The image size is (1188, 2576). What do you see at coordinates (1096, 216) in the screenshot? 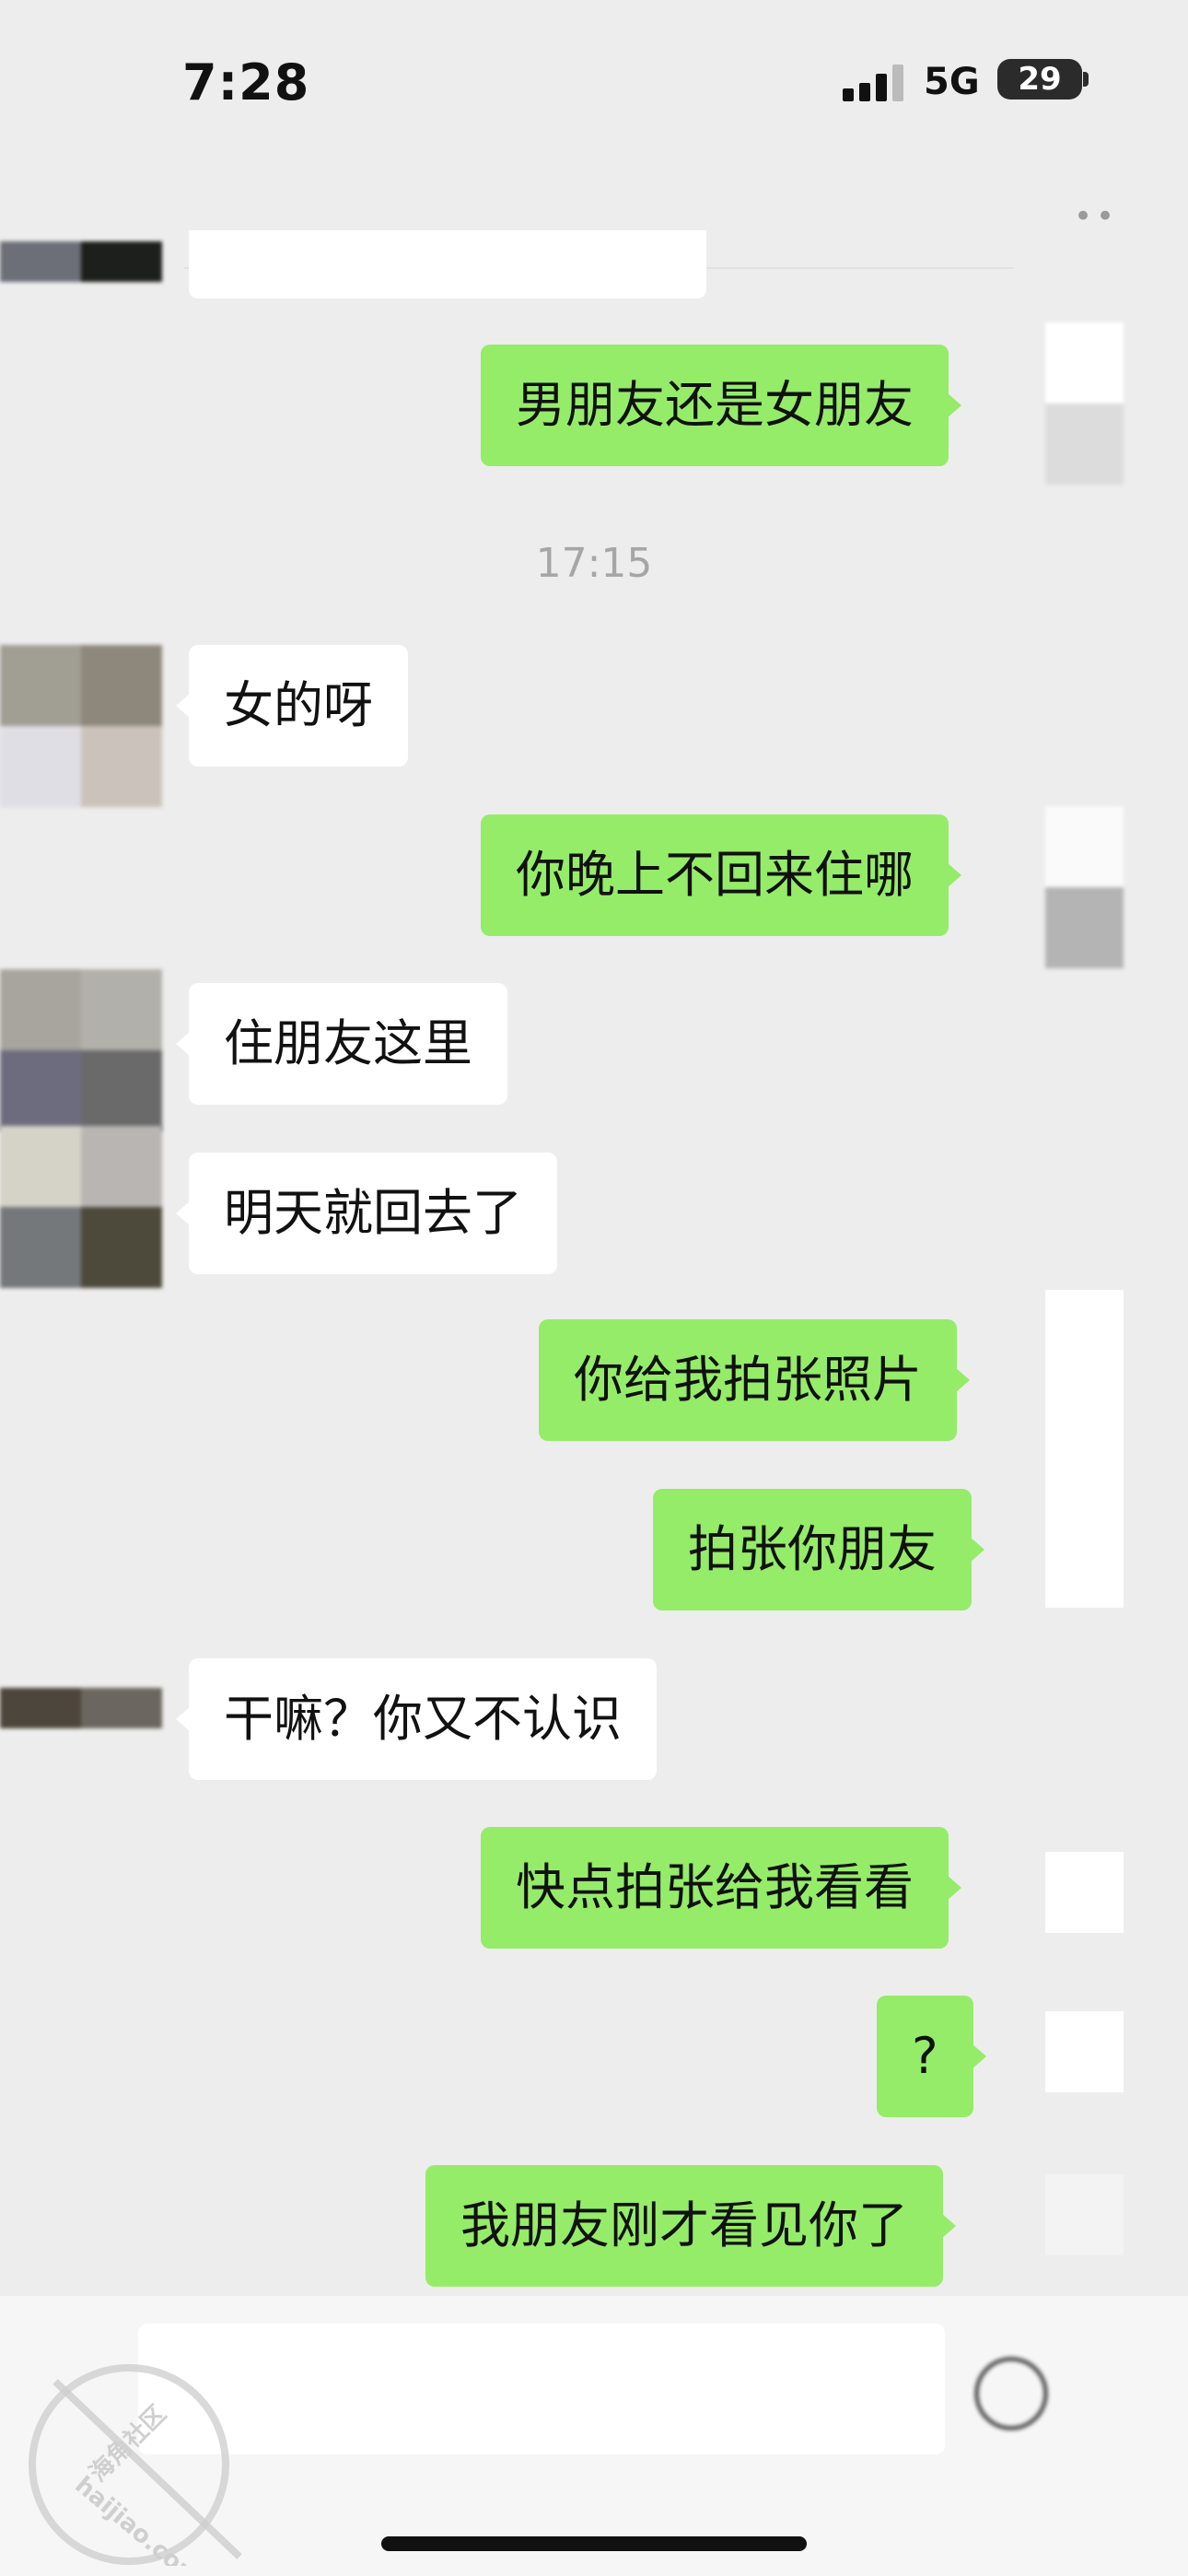
I see `more-options-icon: ••` at bounding box center [1096, 216].